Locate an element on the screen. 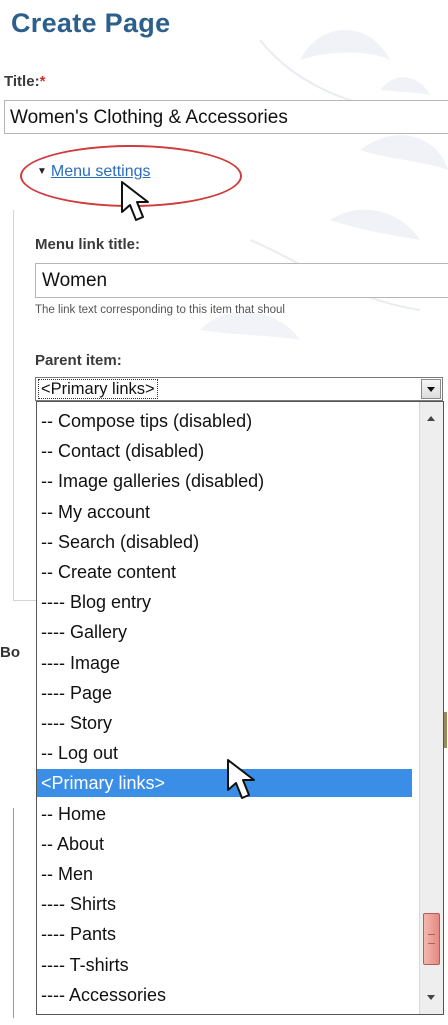 The image size is (448, 1025). dropdown-option: -- Create content is located at coordinates (224, 572).